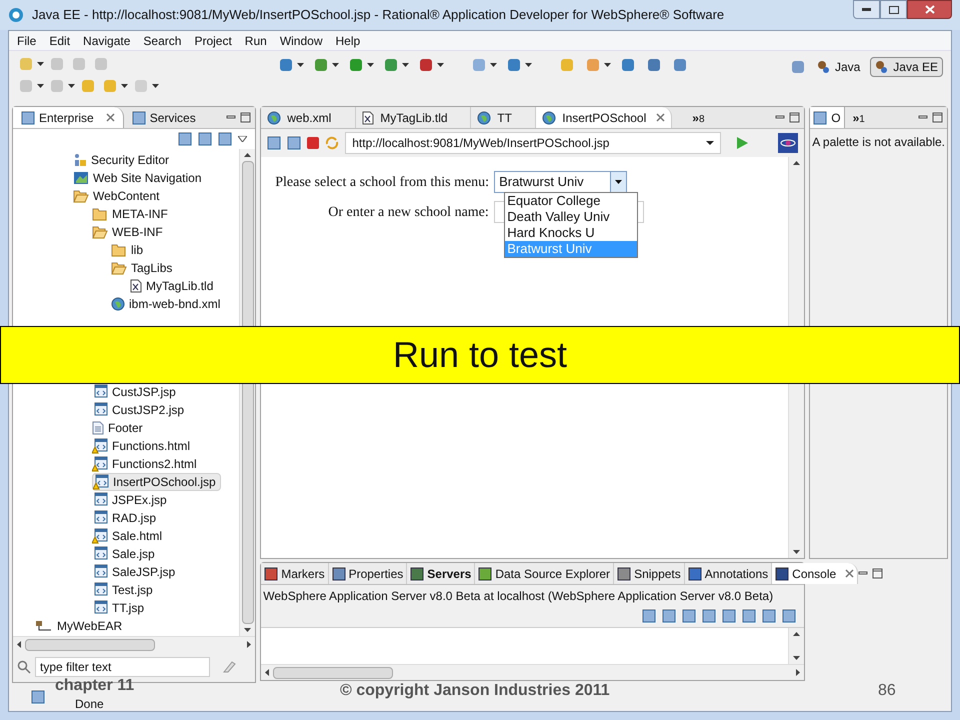  I want to click on view-tab: Data Source Explorer, so click(544, 573).